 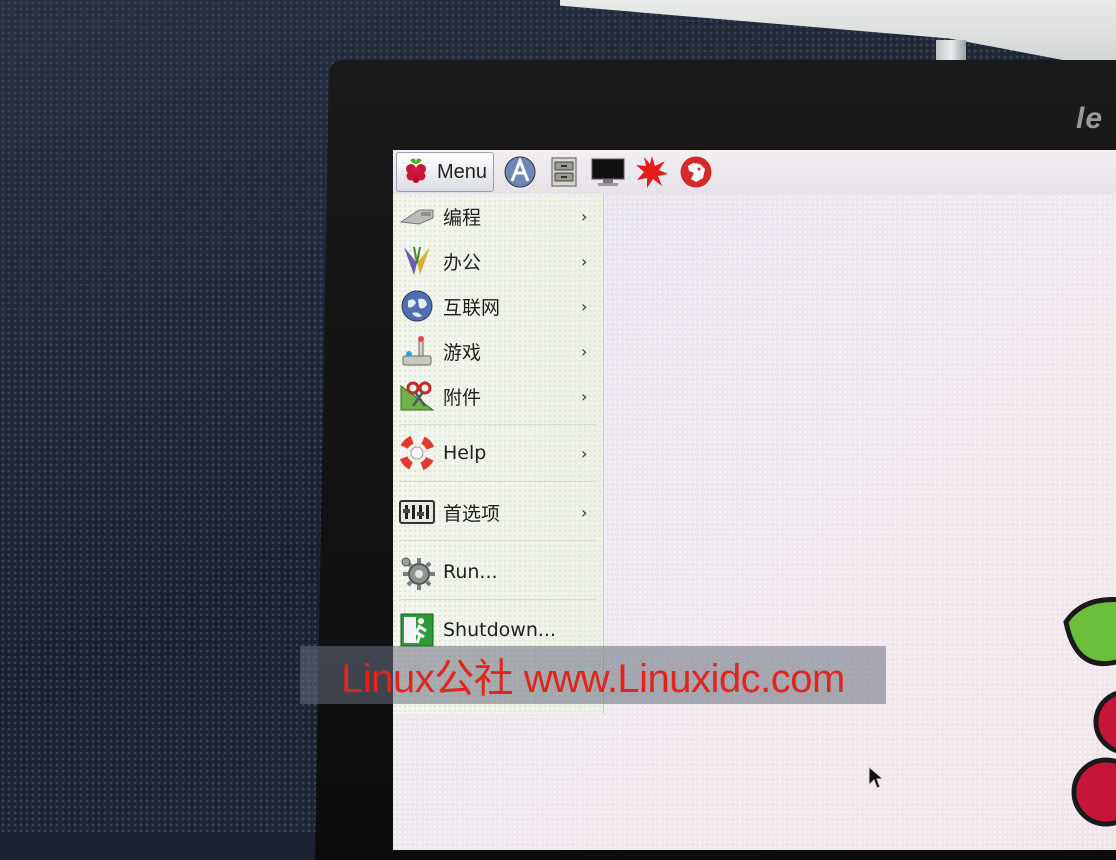 I want to click on monitor-brand-logo: le, so click(x=1090, y=118).